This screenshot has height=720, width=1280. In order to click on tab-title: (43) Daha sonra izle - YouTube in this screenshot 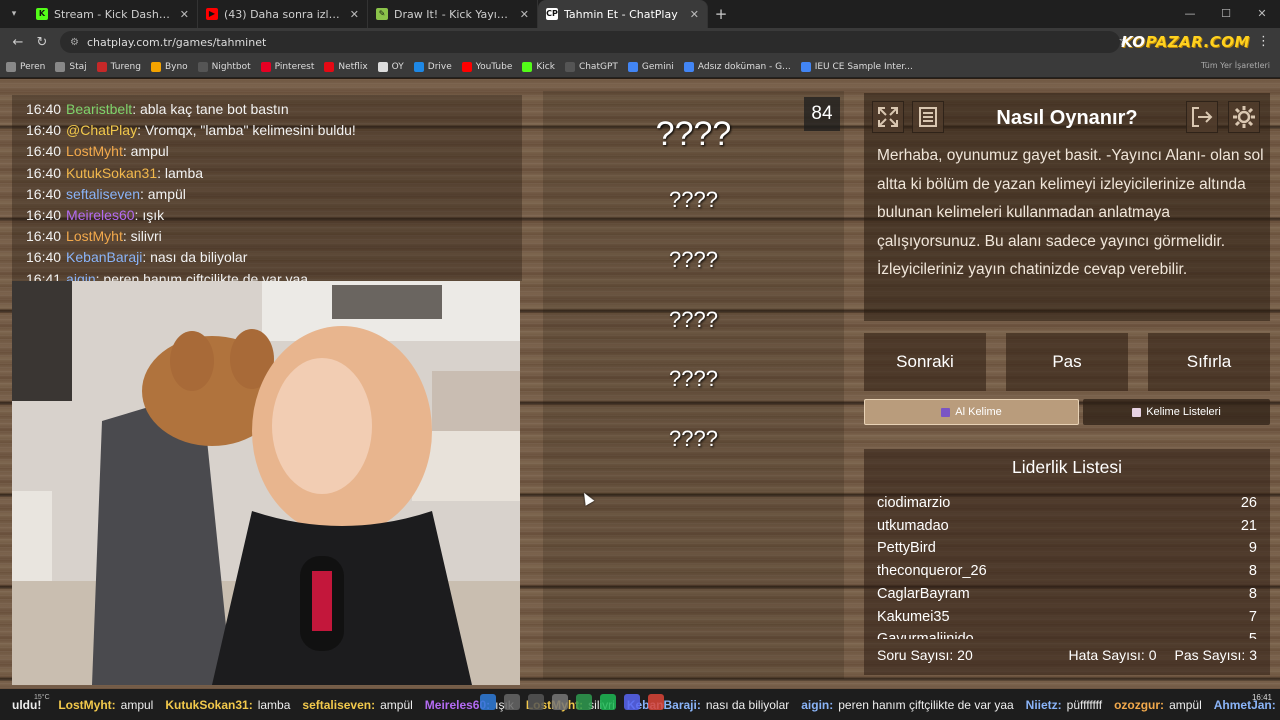, I will do `click(284, 14)`.